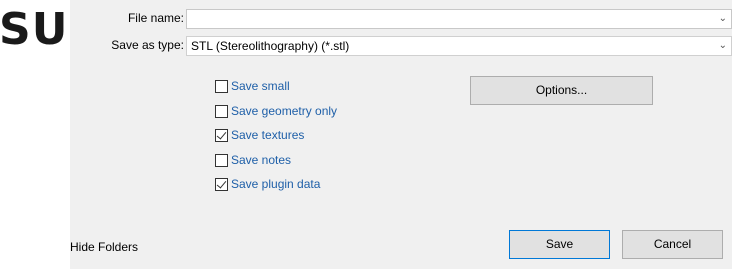  What do you see at coordinates (104, 247) in the screenshot?
I see `hide-folders-button: Hide Folders` at bounding box center [104, 247].